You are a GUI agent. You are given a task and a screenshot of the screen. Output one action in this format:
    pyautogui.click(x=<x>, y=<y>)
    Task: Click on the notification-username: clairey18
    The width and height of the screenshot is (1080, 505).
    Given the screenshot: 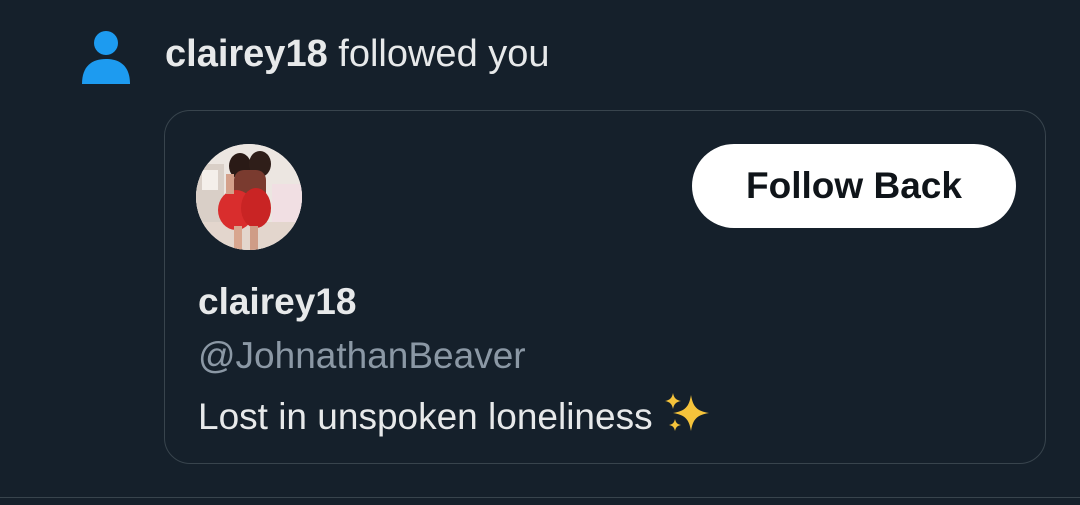 What is the action you would take?
    pyautogui.click(x=246, y=54)
    